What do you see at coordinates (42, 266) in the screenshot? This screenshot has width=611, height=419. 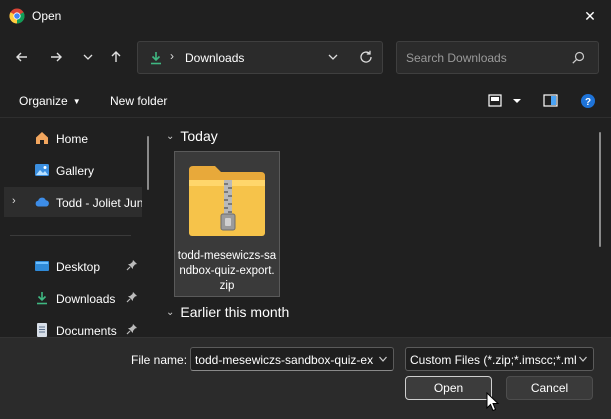 I see `desktop-icon` at bounding box center [42, 266].